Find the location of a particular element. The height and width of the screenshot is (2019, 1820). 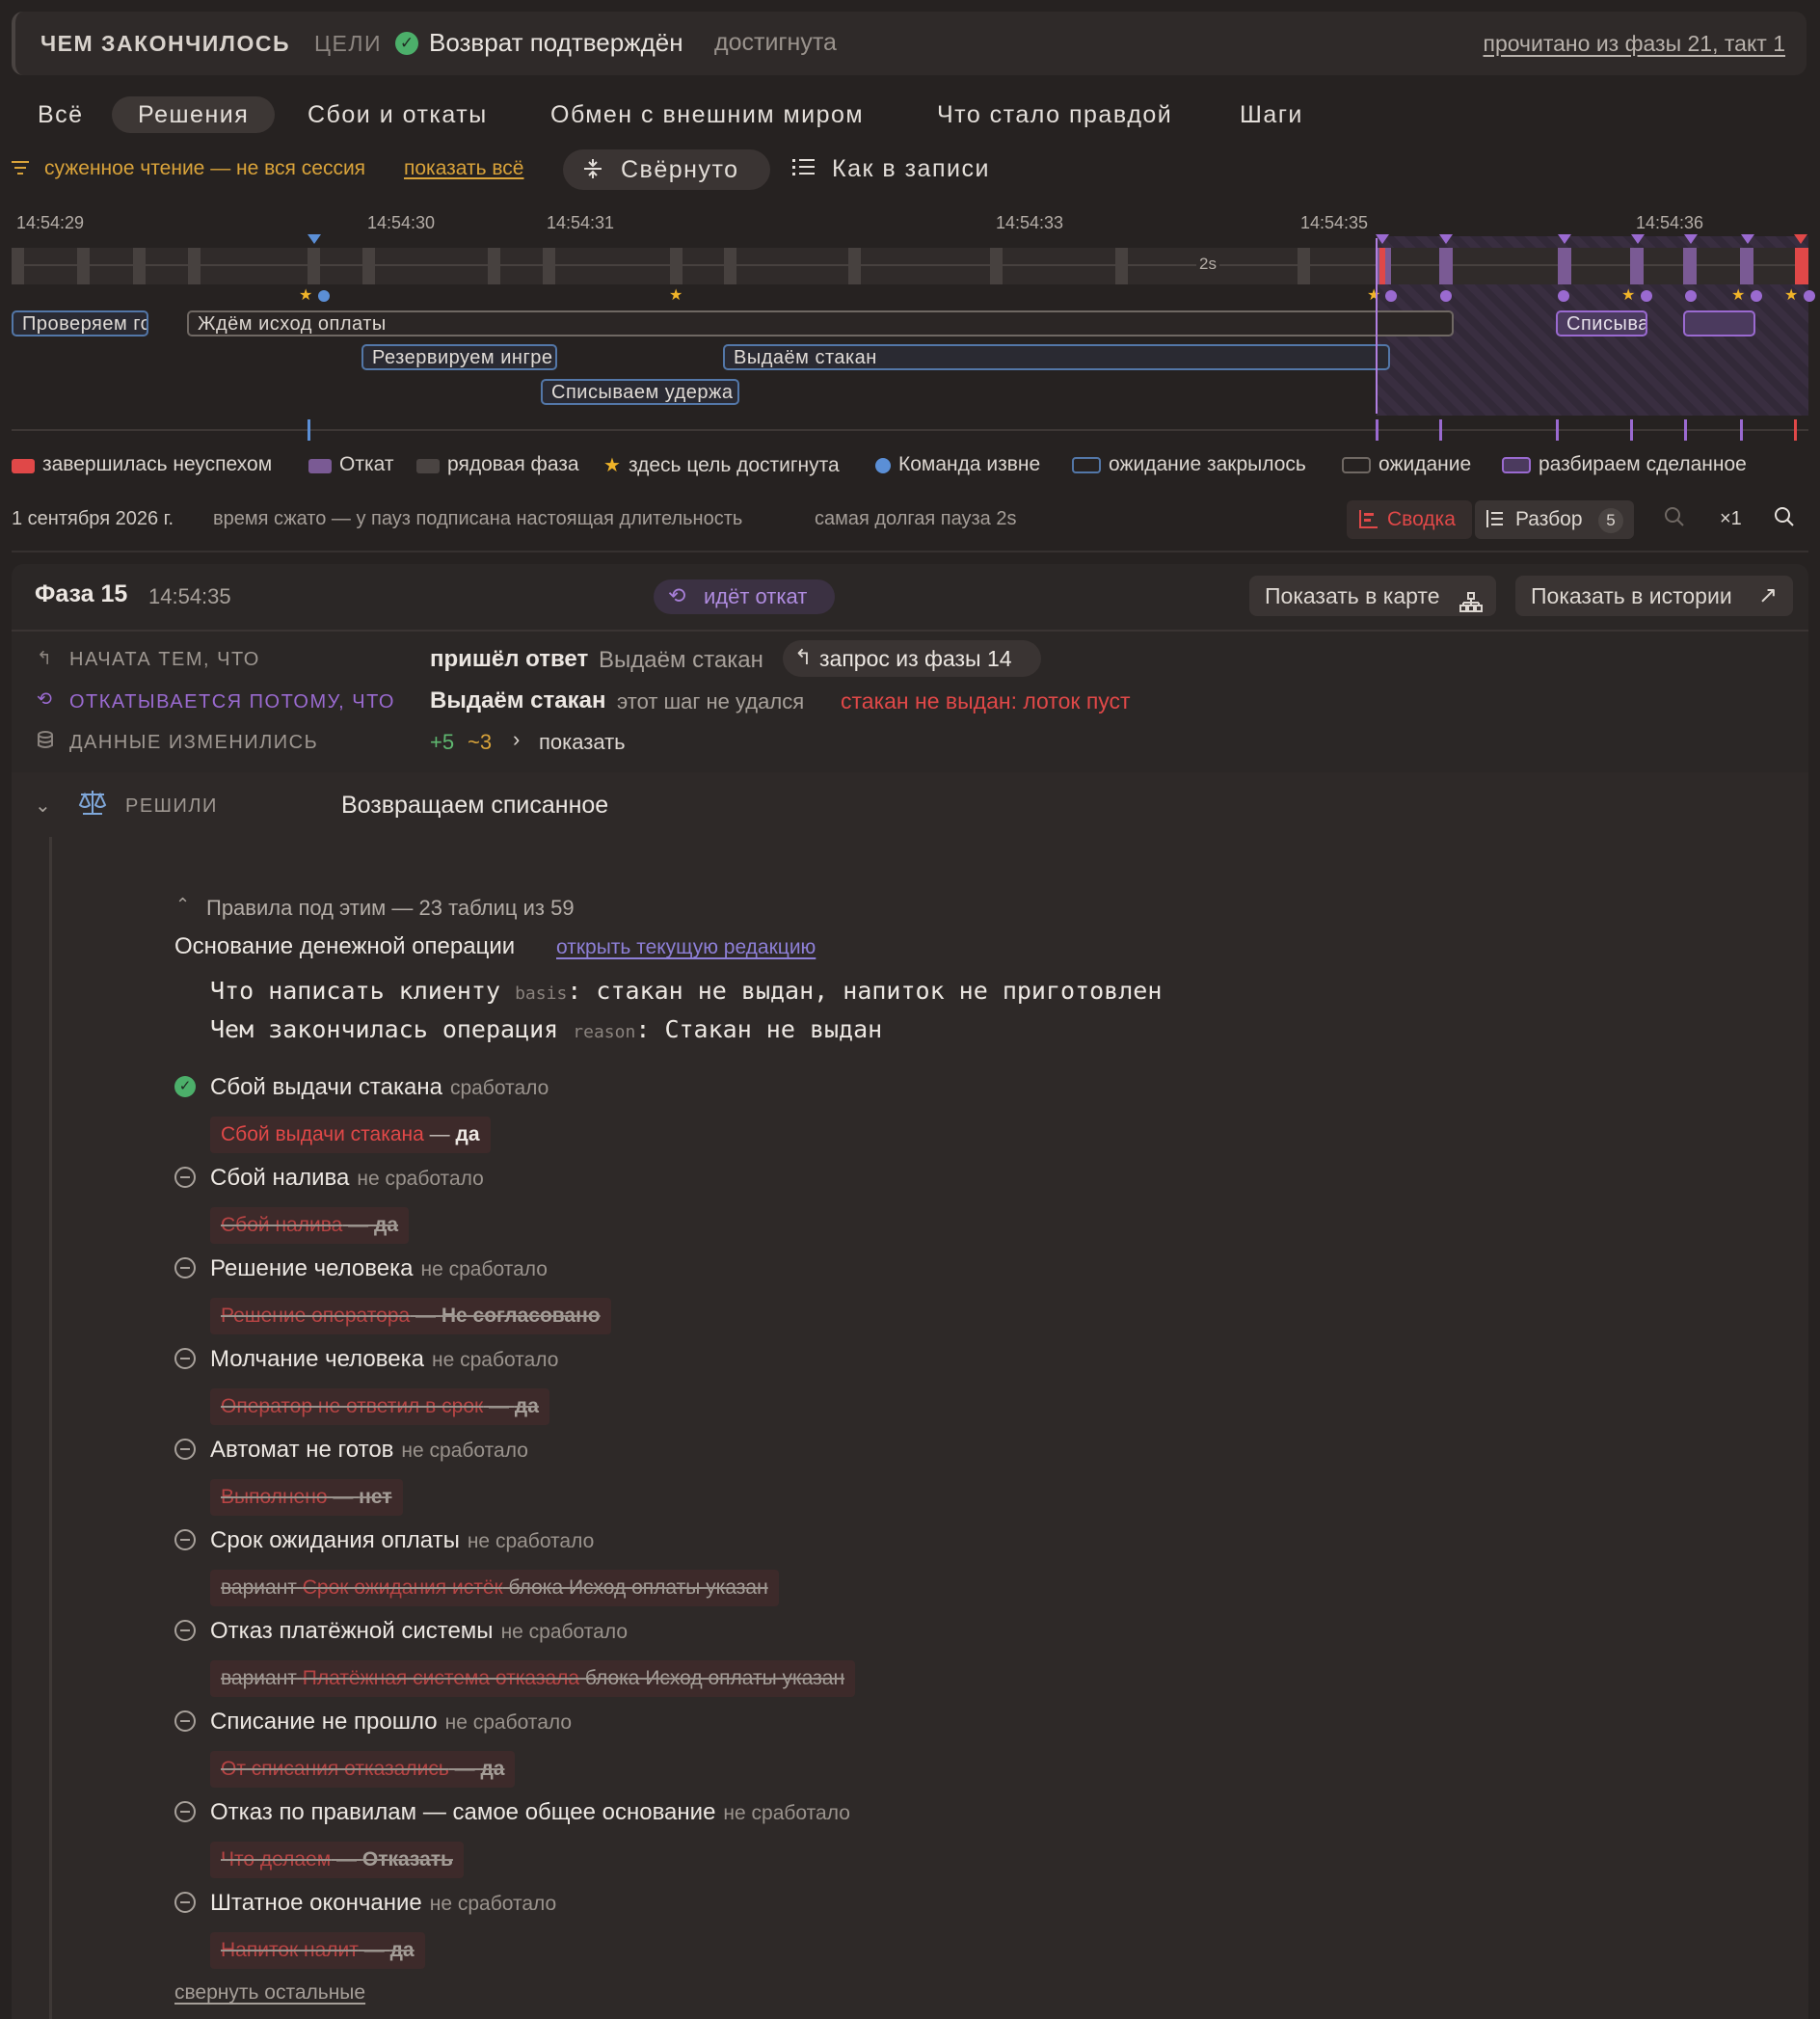

breakdown-icon is located at coordinates (1496, 521).